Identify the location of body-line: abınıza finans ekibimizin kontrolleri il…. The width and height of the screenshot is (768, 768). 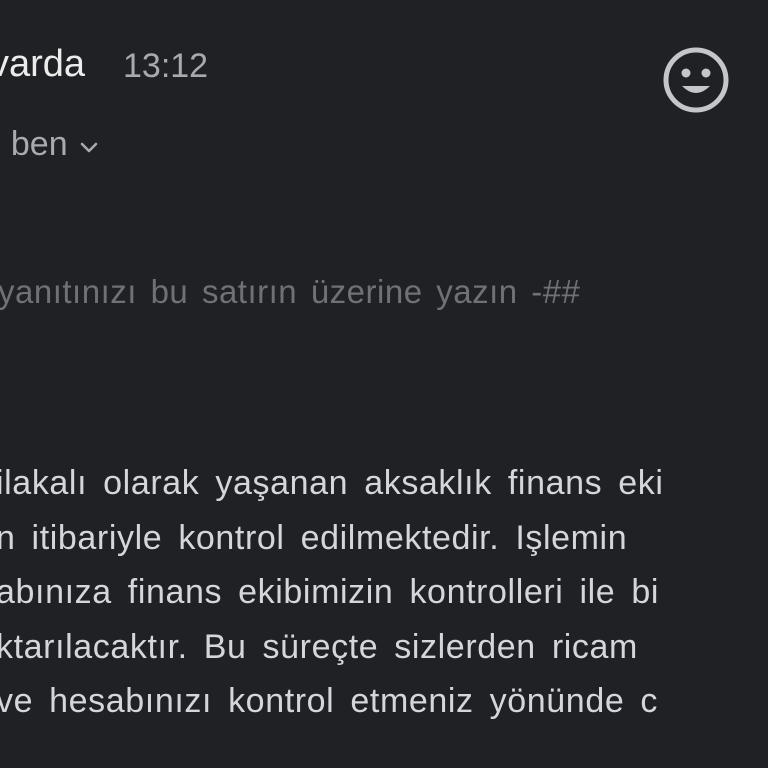
(330, 592).